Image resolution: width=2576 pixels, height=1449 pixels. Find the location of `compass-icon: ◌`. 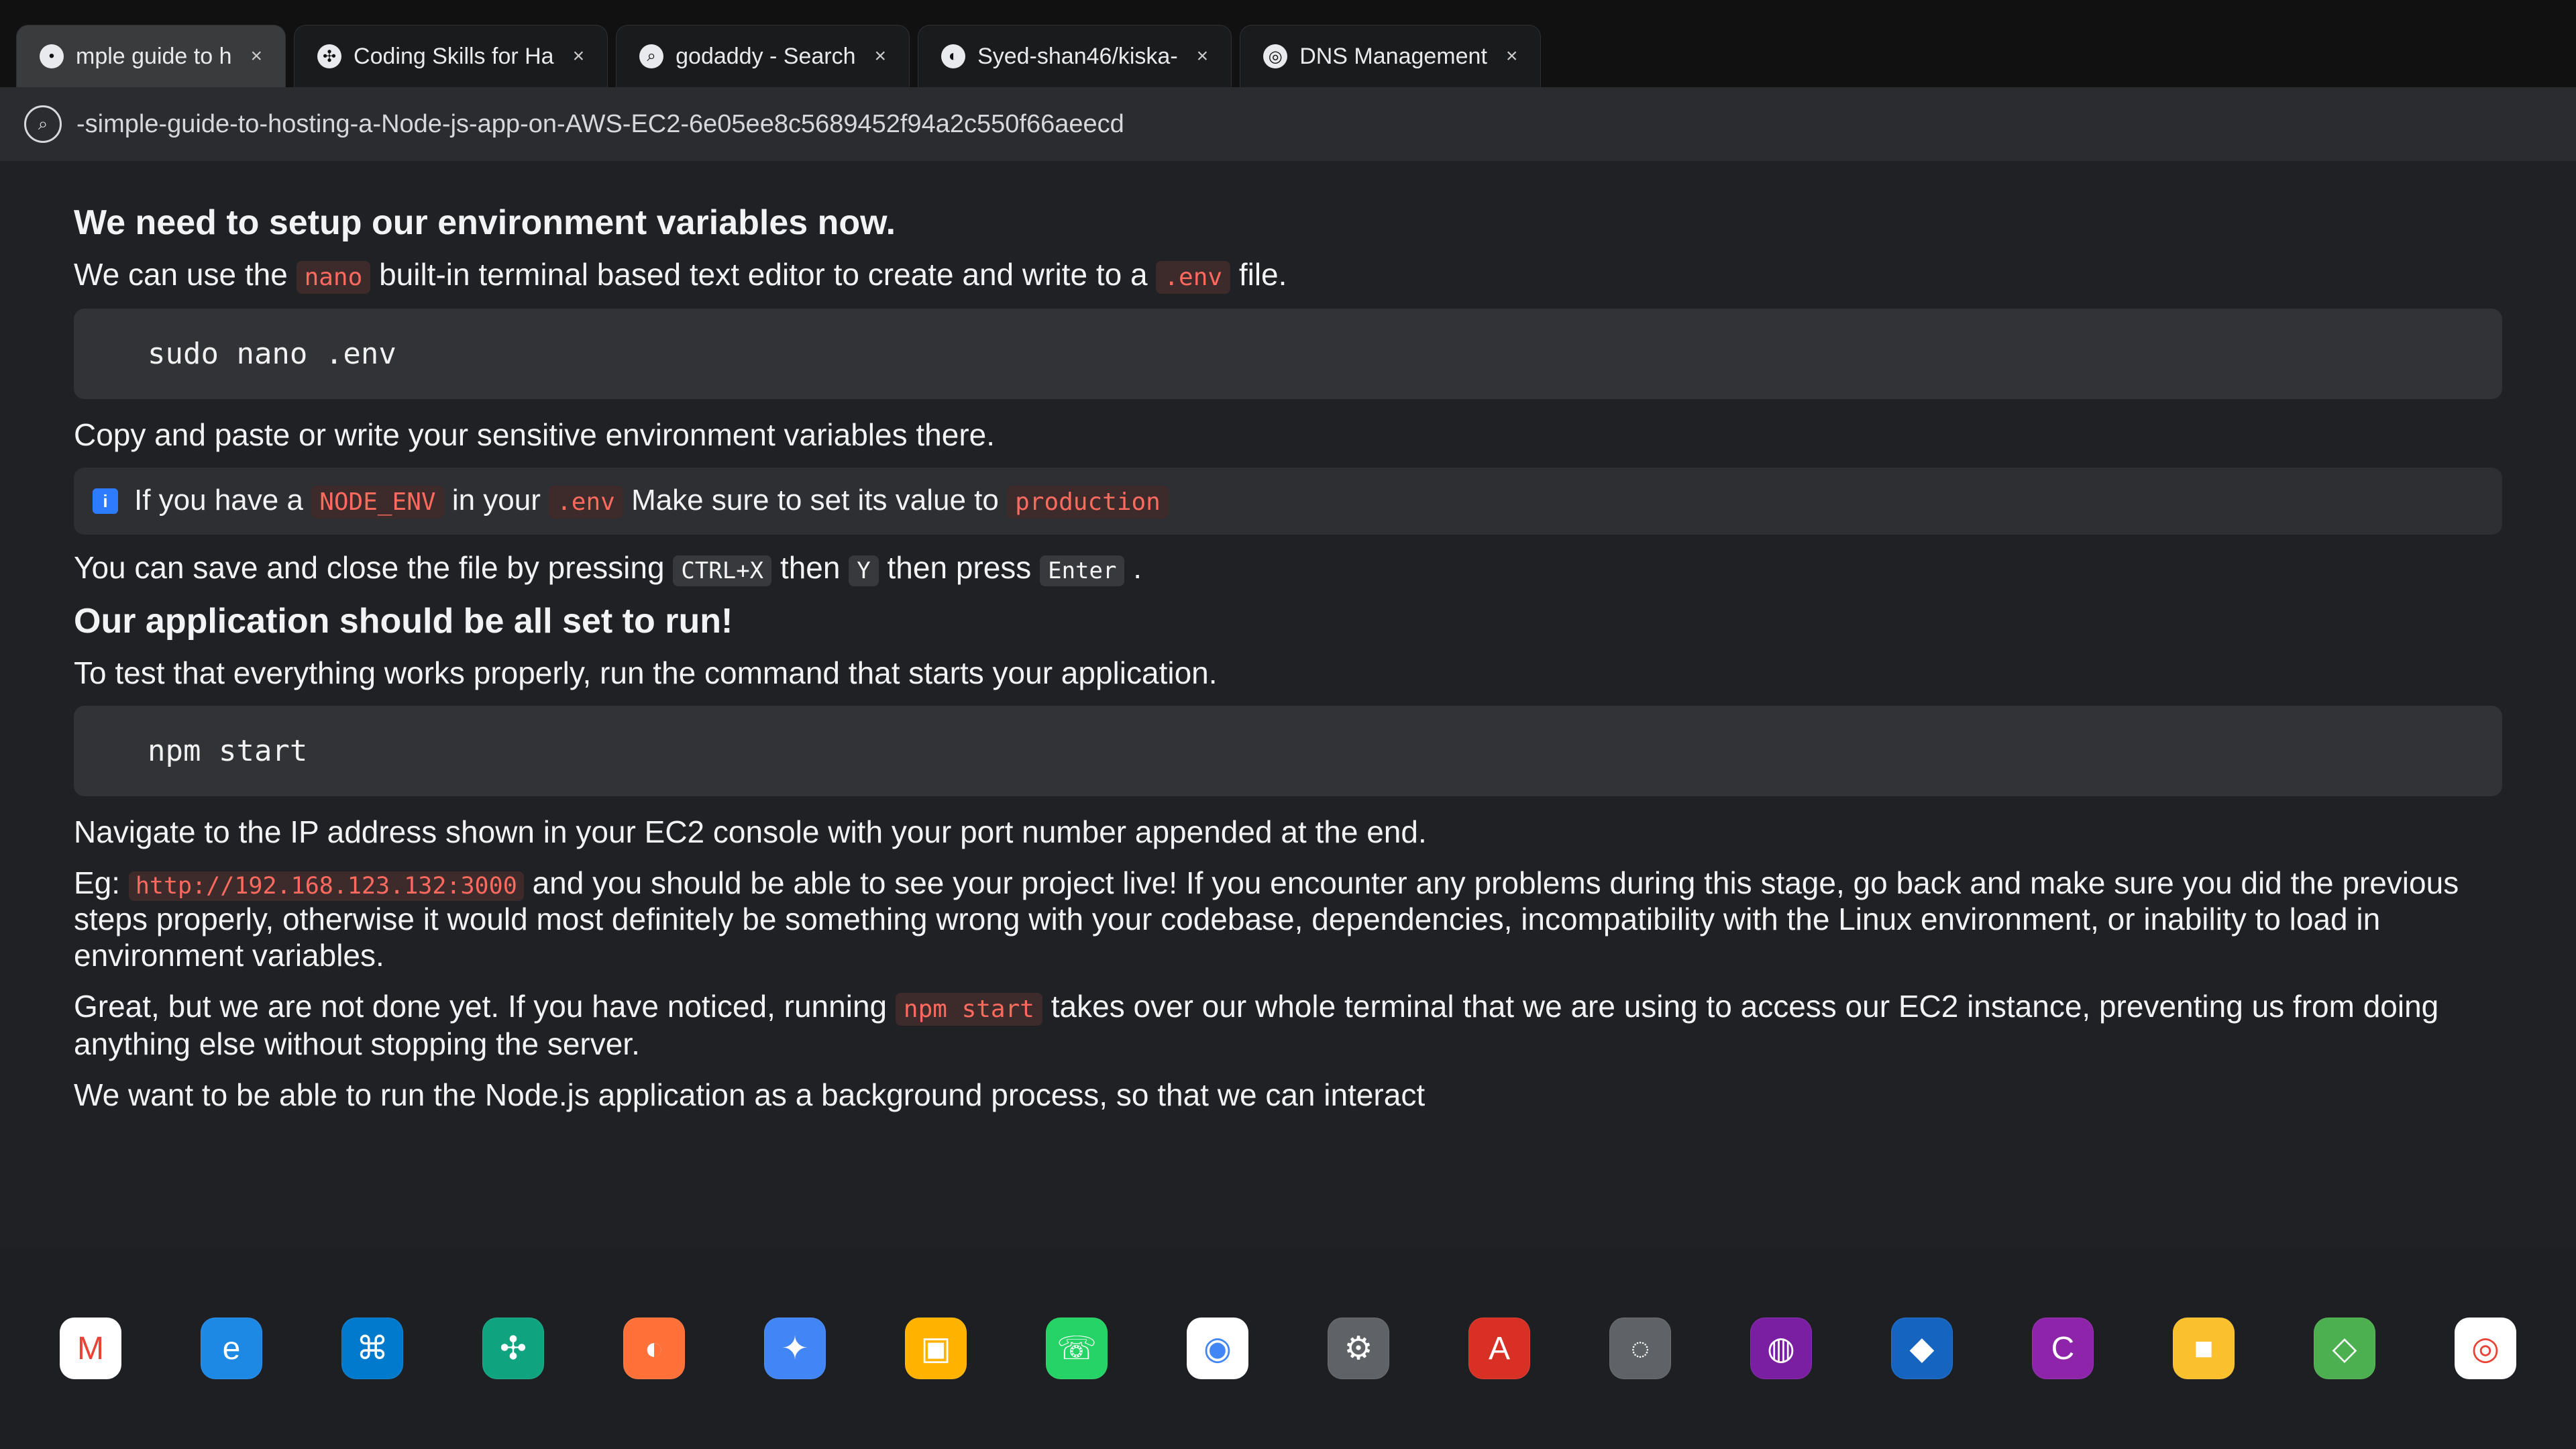

compass-icon: ◌ is located at coordinates (1640, 1348).